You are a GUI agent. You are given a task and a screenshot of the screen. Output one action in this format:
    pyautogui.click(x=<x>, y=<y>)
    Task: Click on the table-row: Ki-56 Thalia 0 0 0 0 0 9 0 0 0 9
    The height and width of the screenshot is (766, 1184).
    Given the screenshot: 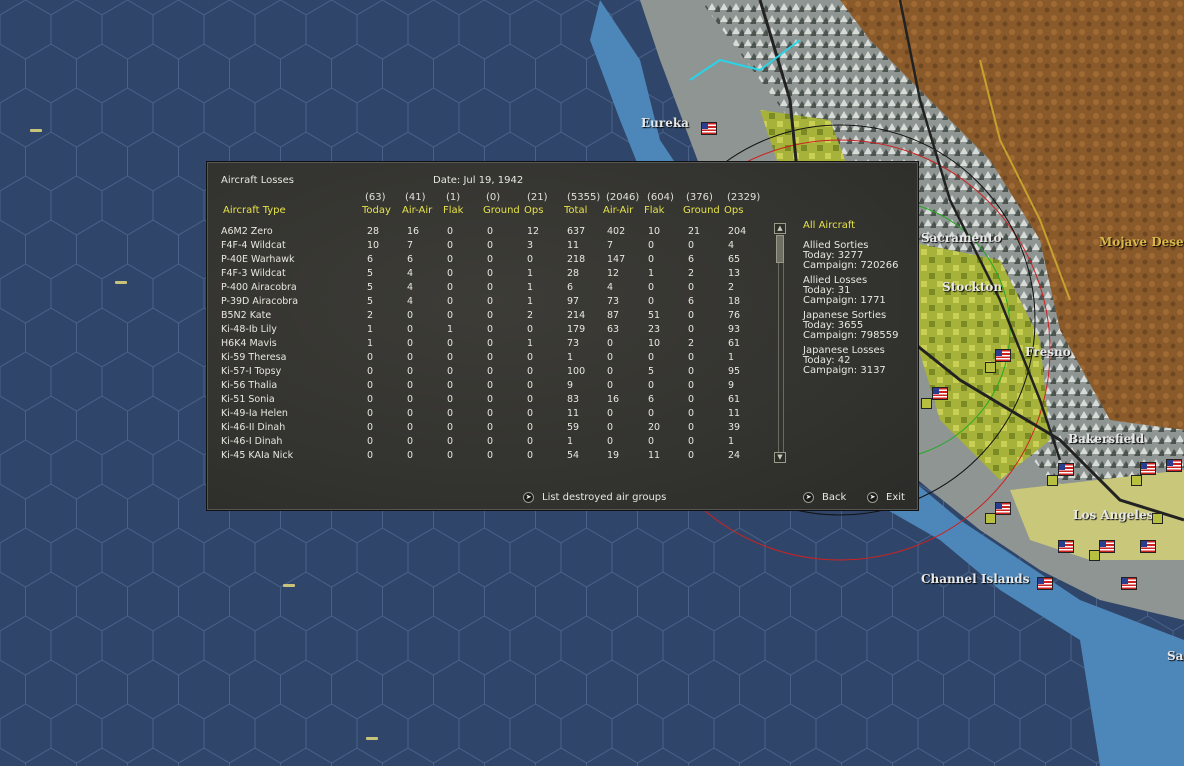 What is the action you would take?
    pyautogui.click(x=494, y=386)
    